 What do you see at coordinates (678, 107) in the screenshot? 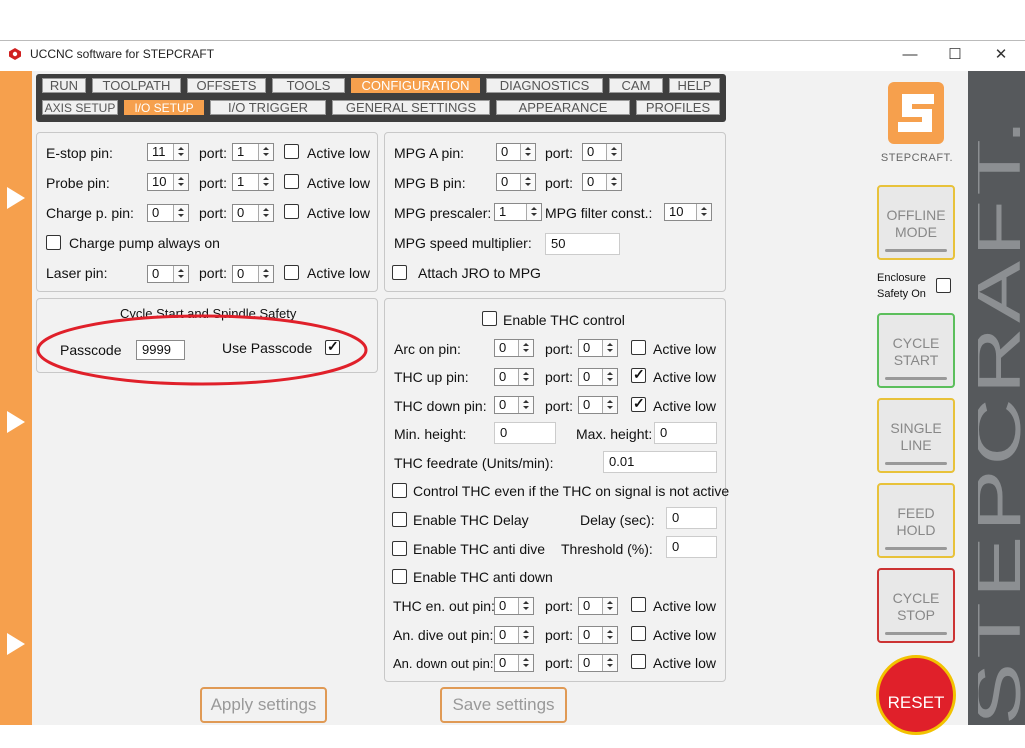
I see `tab-profiles: PROFILES` at bounding box center [678, 107].